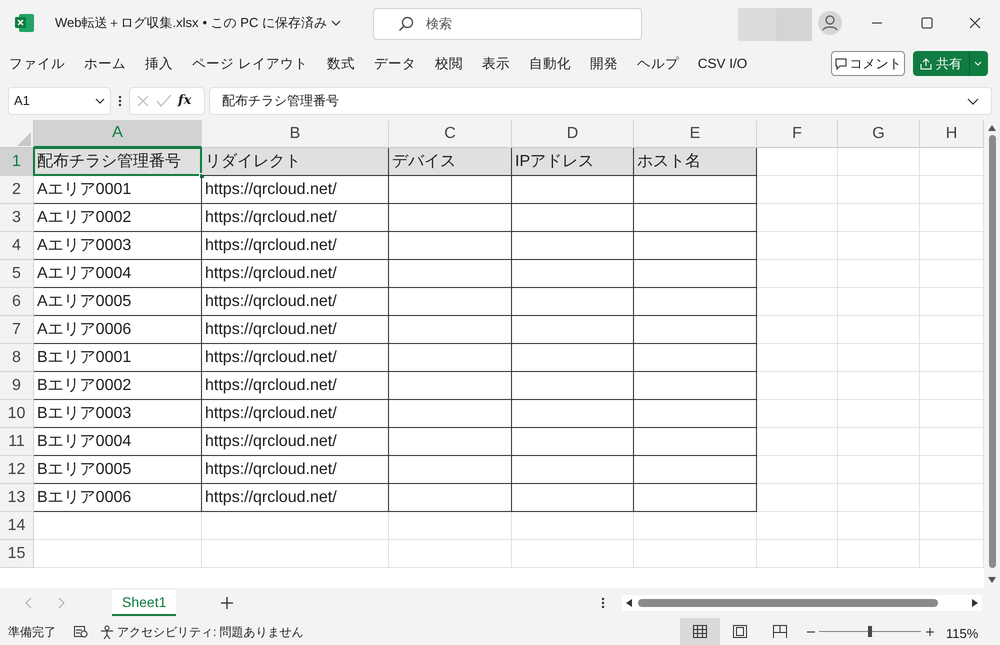  Describe the element at coordinates (17, 302) in the screenshot. I see `row-header: 6` at that location.